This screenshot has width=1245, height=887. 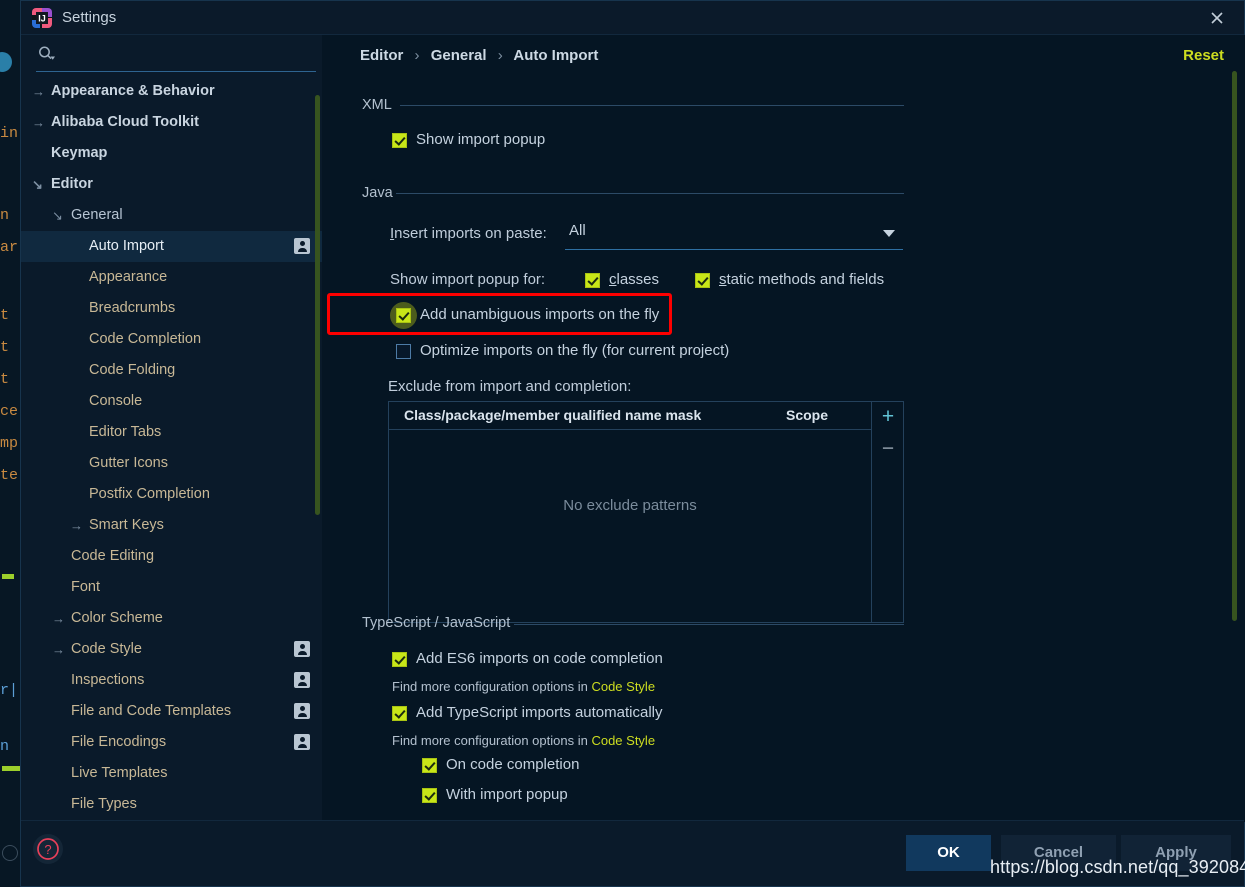 I want to click on sidebar-item-editor: ↘ Editor, so click(x=171, y=184).